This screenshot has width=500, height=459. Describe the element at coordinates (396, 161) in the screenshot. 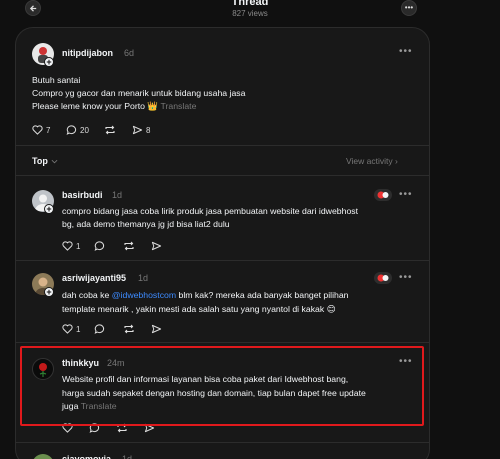

I see `chevron-right-icon: ›` at that location.